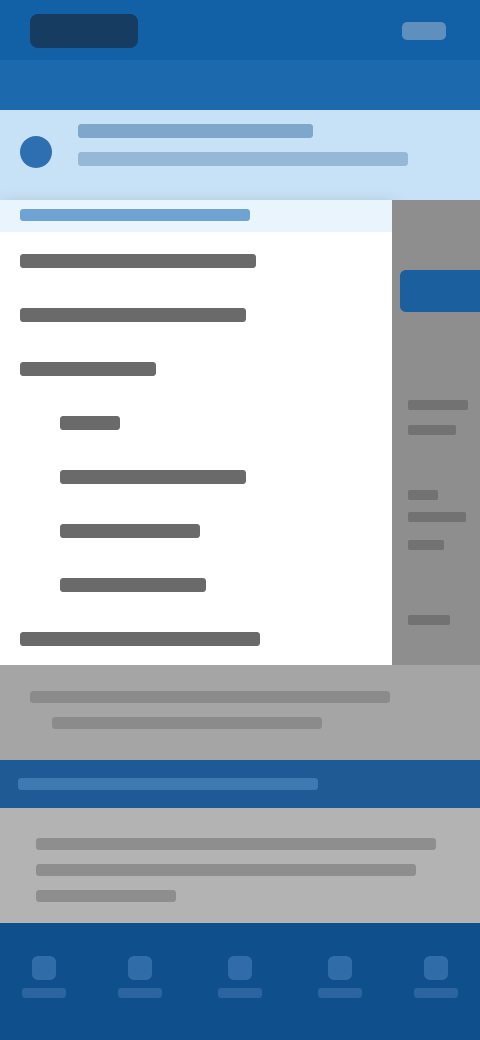 The image size is (480, 1040). What do you see at coordinates (240, 968) in the screenshot?
I see `grid-icon` at bounding box center [240, 968].